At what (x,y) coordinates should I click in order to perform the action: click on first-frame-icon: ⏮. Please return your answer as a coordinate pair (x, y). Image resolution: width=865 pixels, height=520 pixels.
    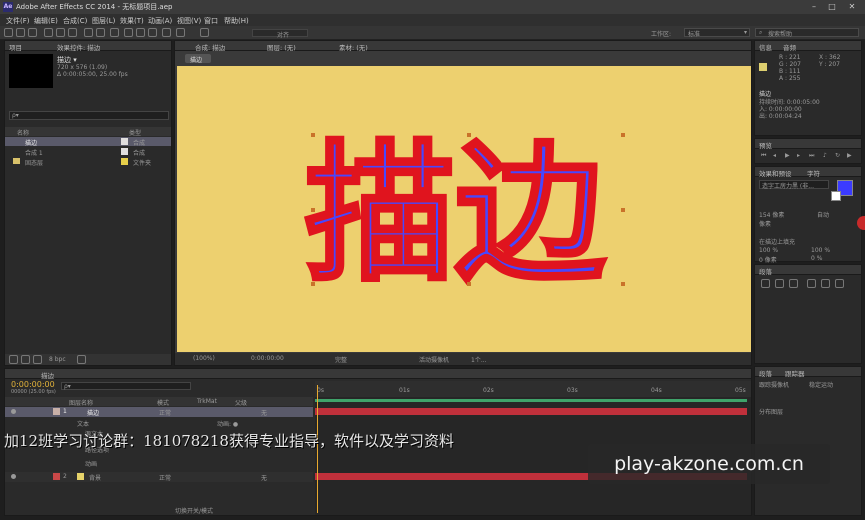
    Looking at the image, I should click on (763, 156).